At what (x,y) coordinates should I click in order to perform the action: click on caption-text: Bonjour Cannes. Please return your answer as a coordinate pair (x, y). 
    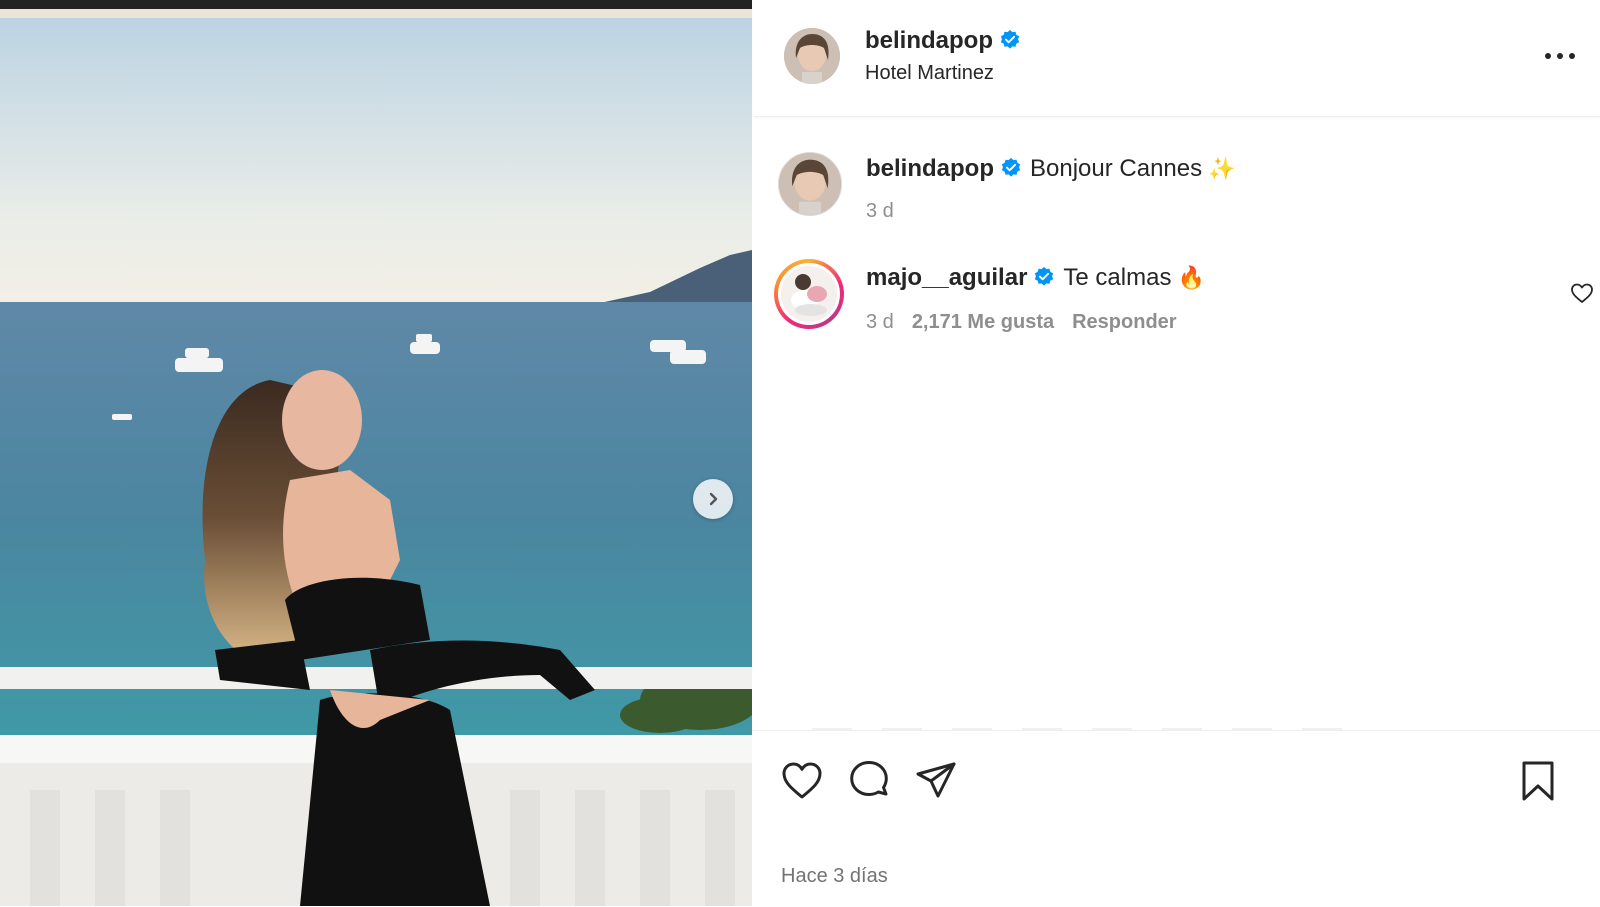
    Looking at the image, I should click on (1116, 168).